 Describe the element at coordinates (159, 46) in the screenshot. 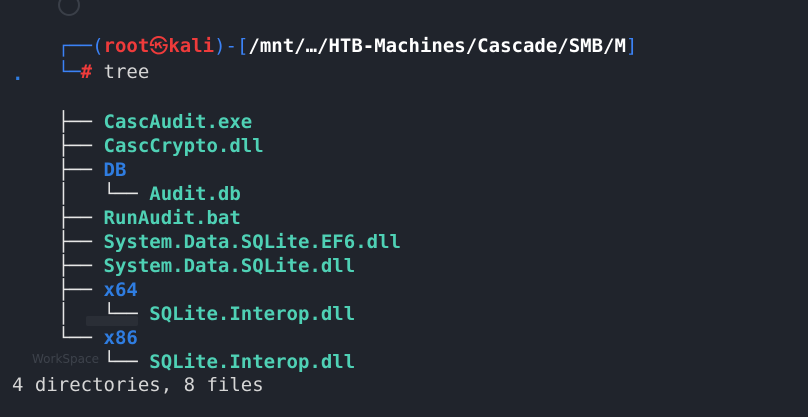

I see `skull-icon: ㉿` at that location.